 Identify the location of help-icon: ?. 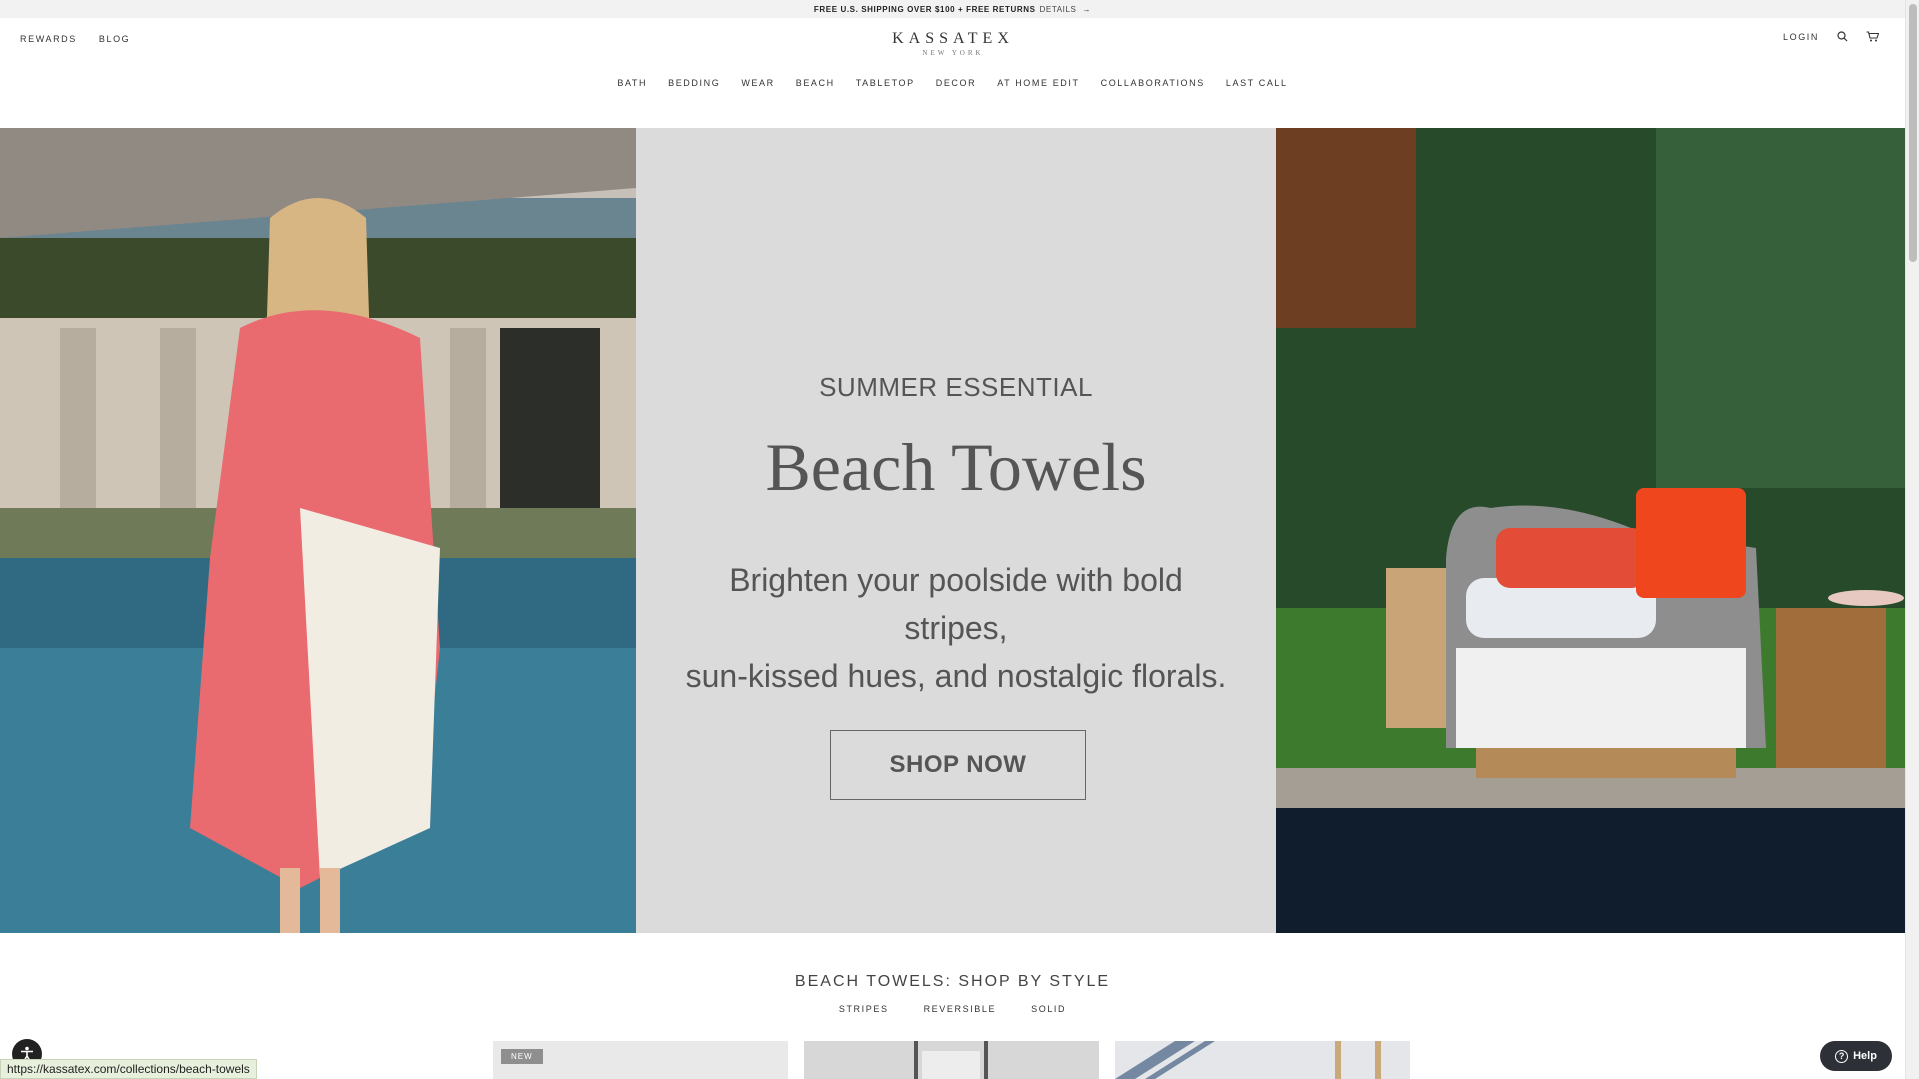
(1842, 1056).